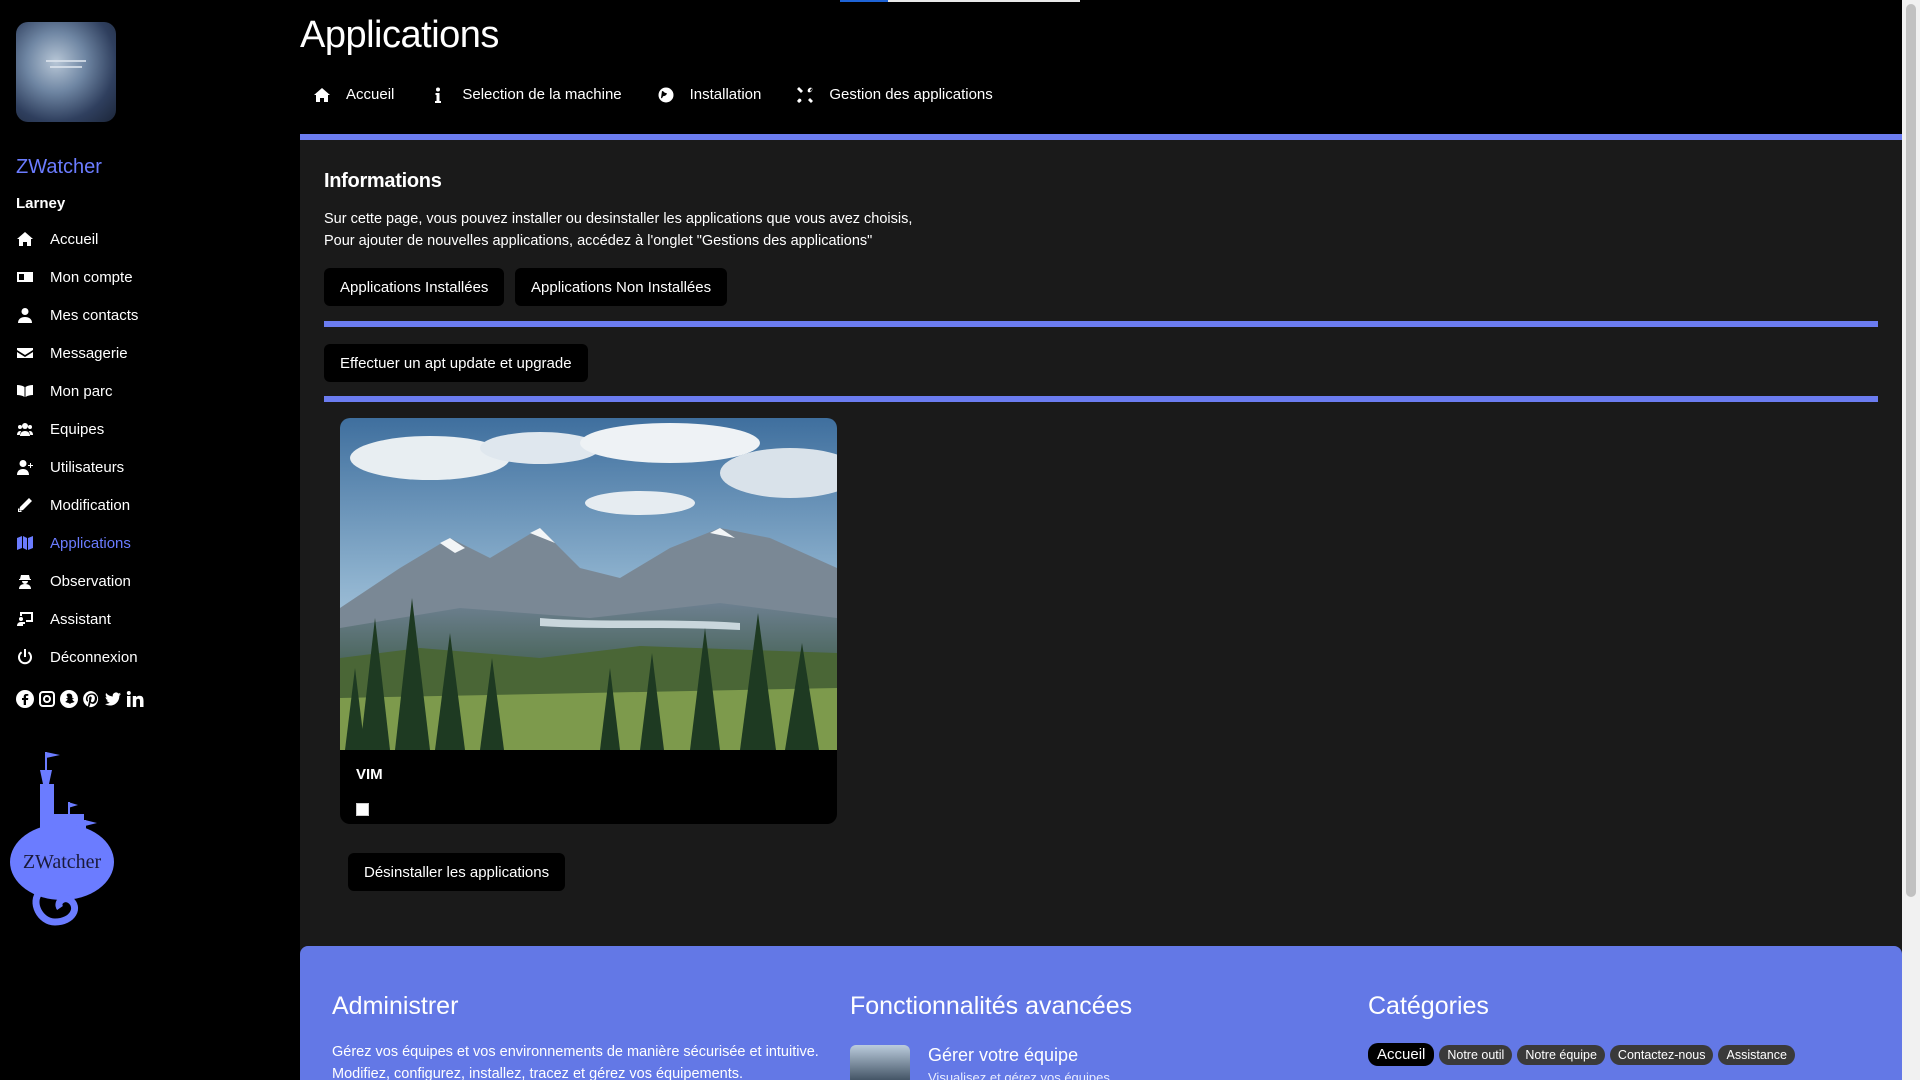 The height and width of the screenshot is (1080, 1920). I want to click on apt-update-button: Effectuer un apt update et upgrade, so click(456, 363).